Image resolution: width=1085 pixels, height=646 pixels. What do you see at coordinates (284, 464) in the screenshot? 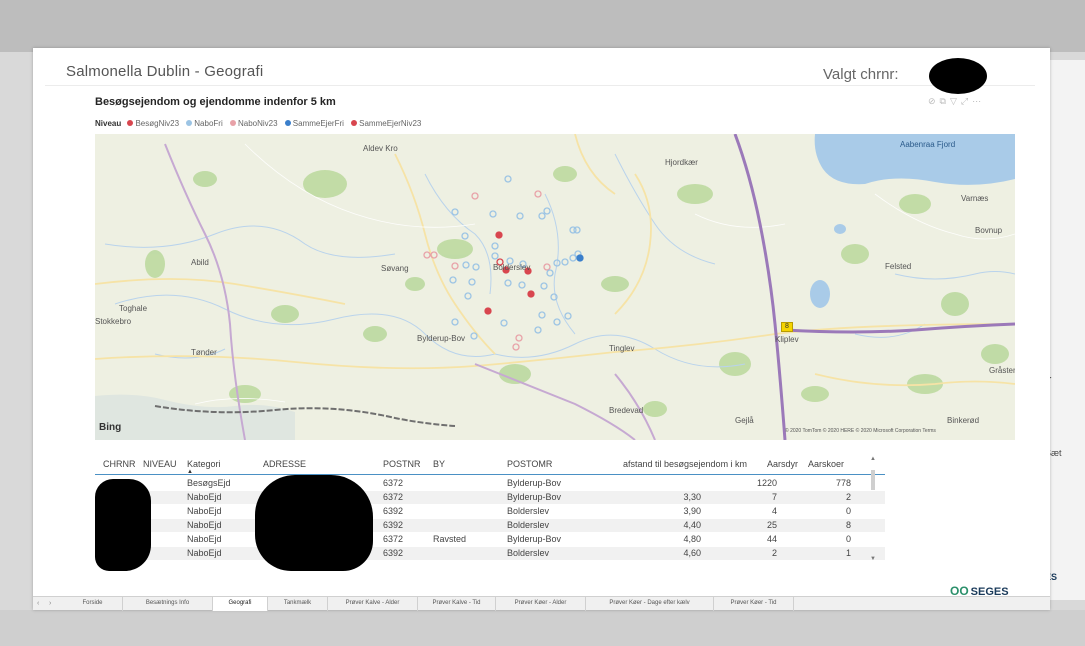
I see `column-header-adresse: ADRESSE` at bounding box center [284, 464].